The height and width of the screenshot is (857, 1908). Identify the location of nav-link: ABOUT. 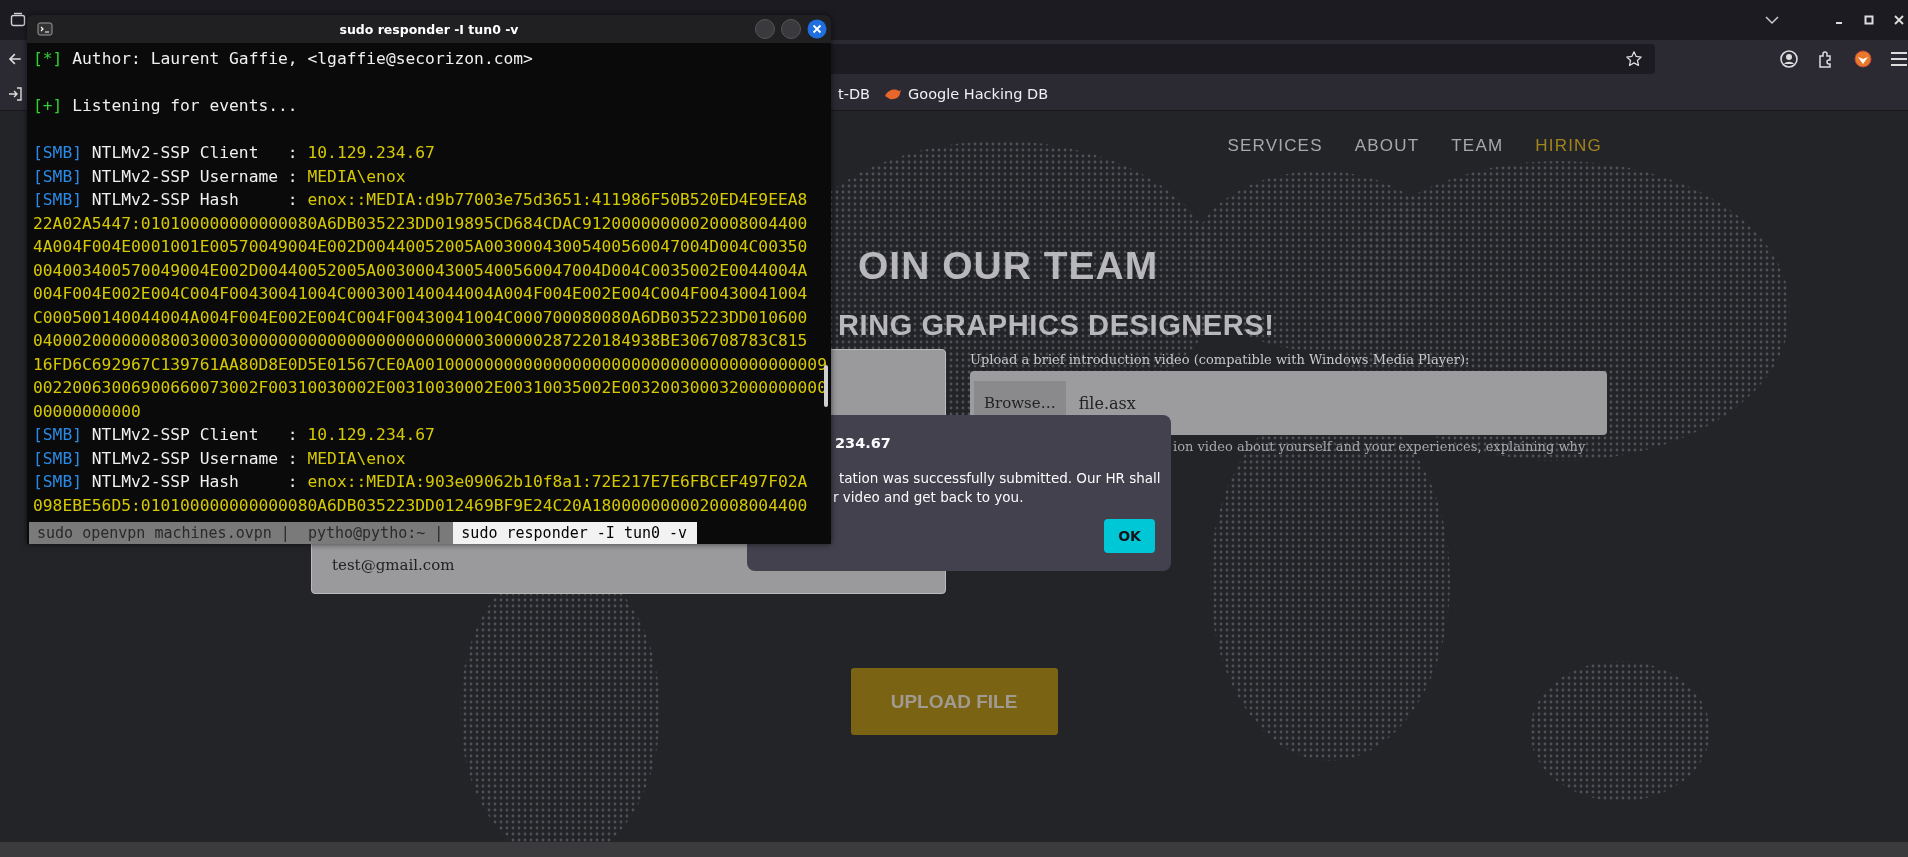
(1387, 146).